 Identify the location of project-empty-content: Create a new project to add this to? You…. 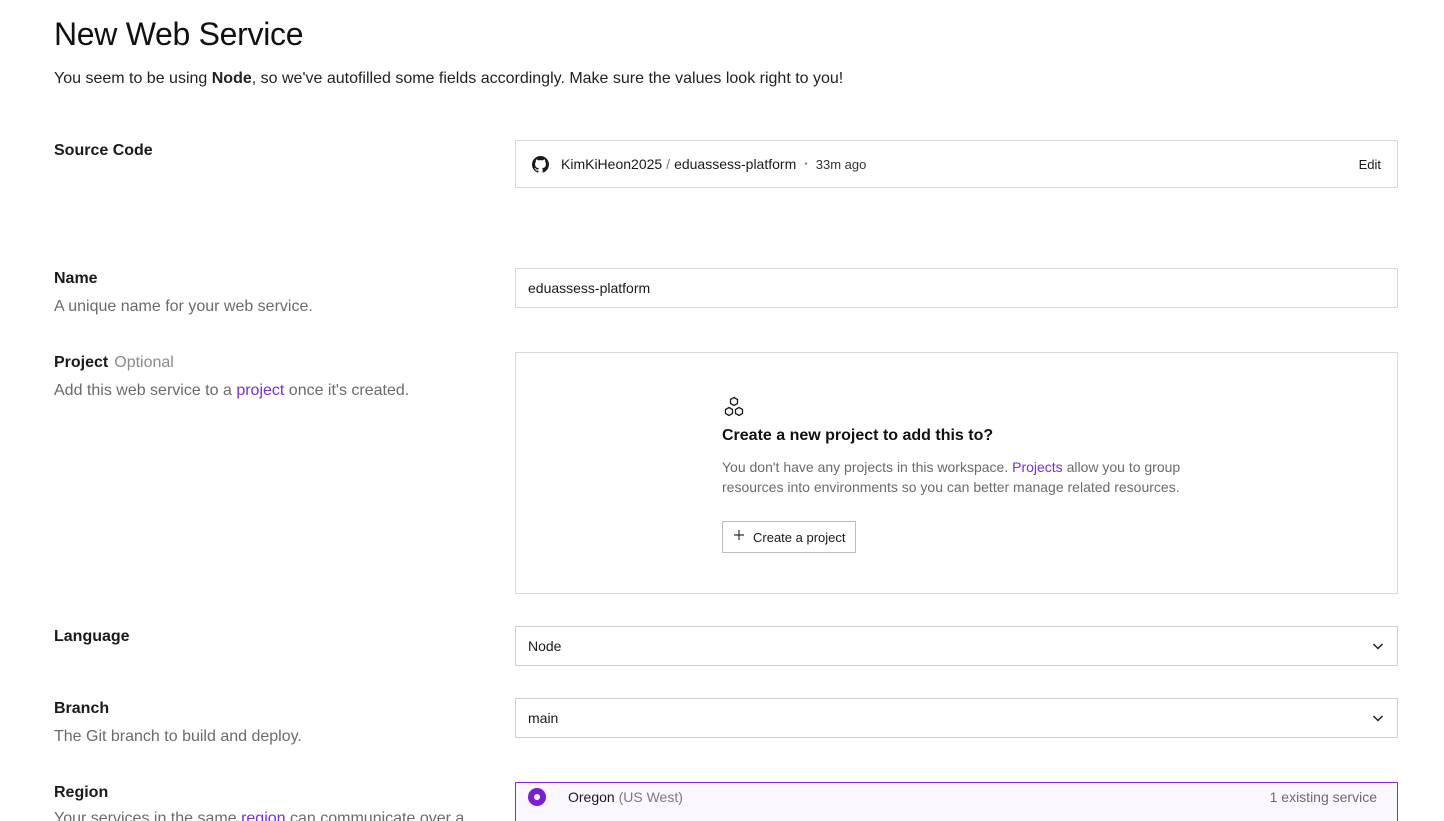
(957, 474).